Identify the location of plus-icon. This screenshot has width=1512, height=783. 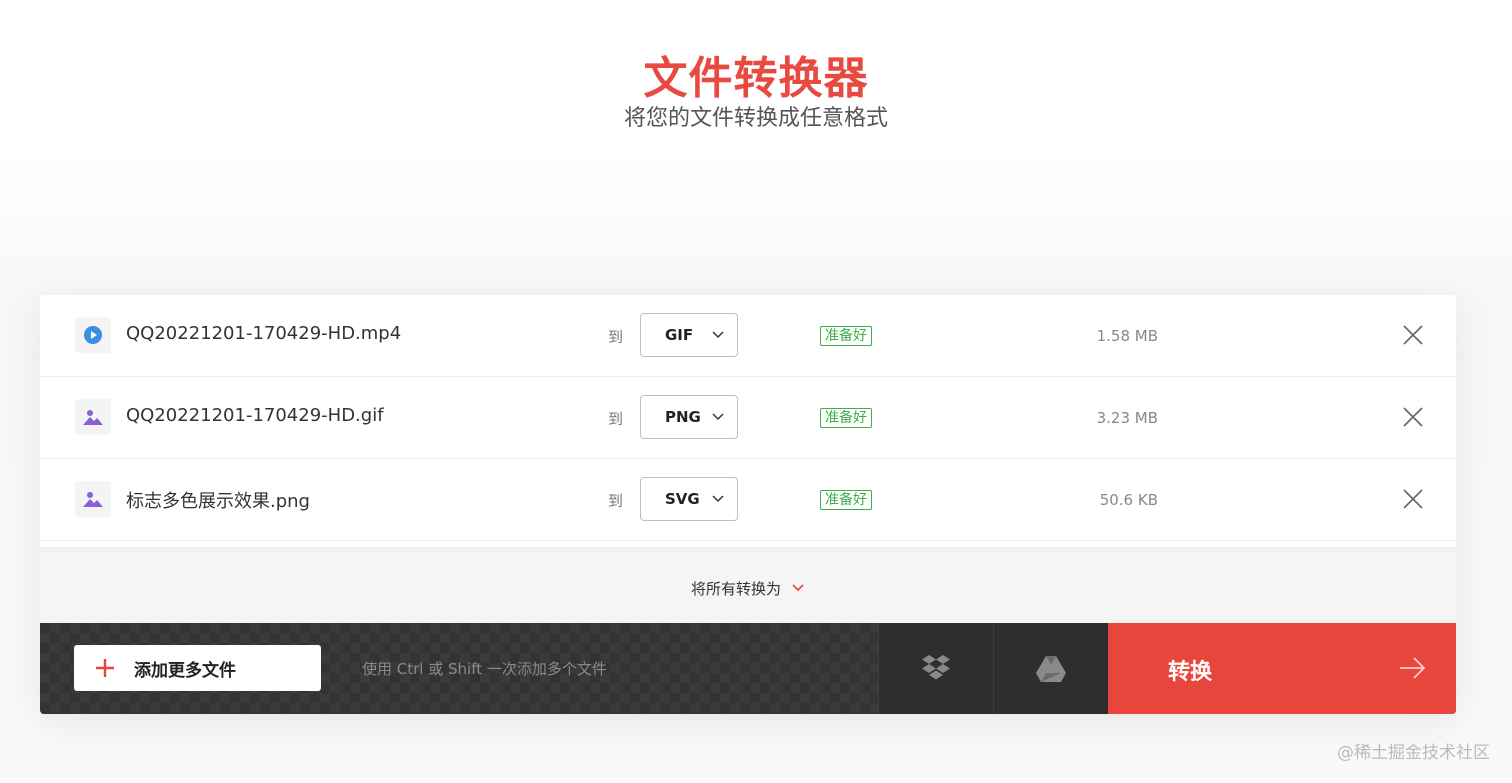
(105, 668).